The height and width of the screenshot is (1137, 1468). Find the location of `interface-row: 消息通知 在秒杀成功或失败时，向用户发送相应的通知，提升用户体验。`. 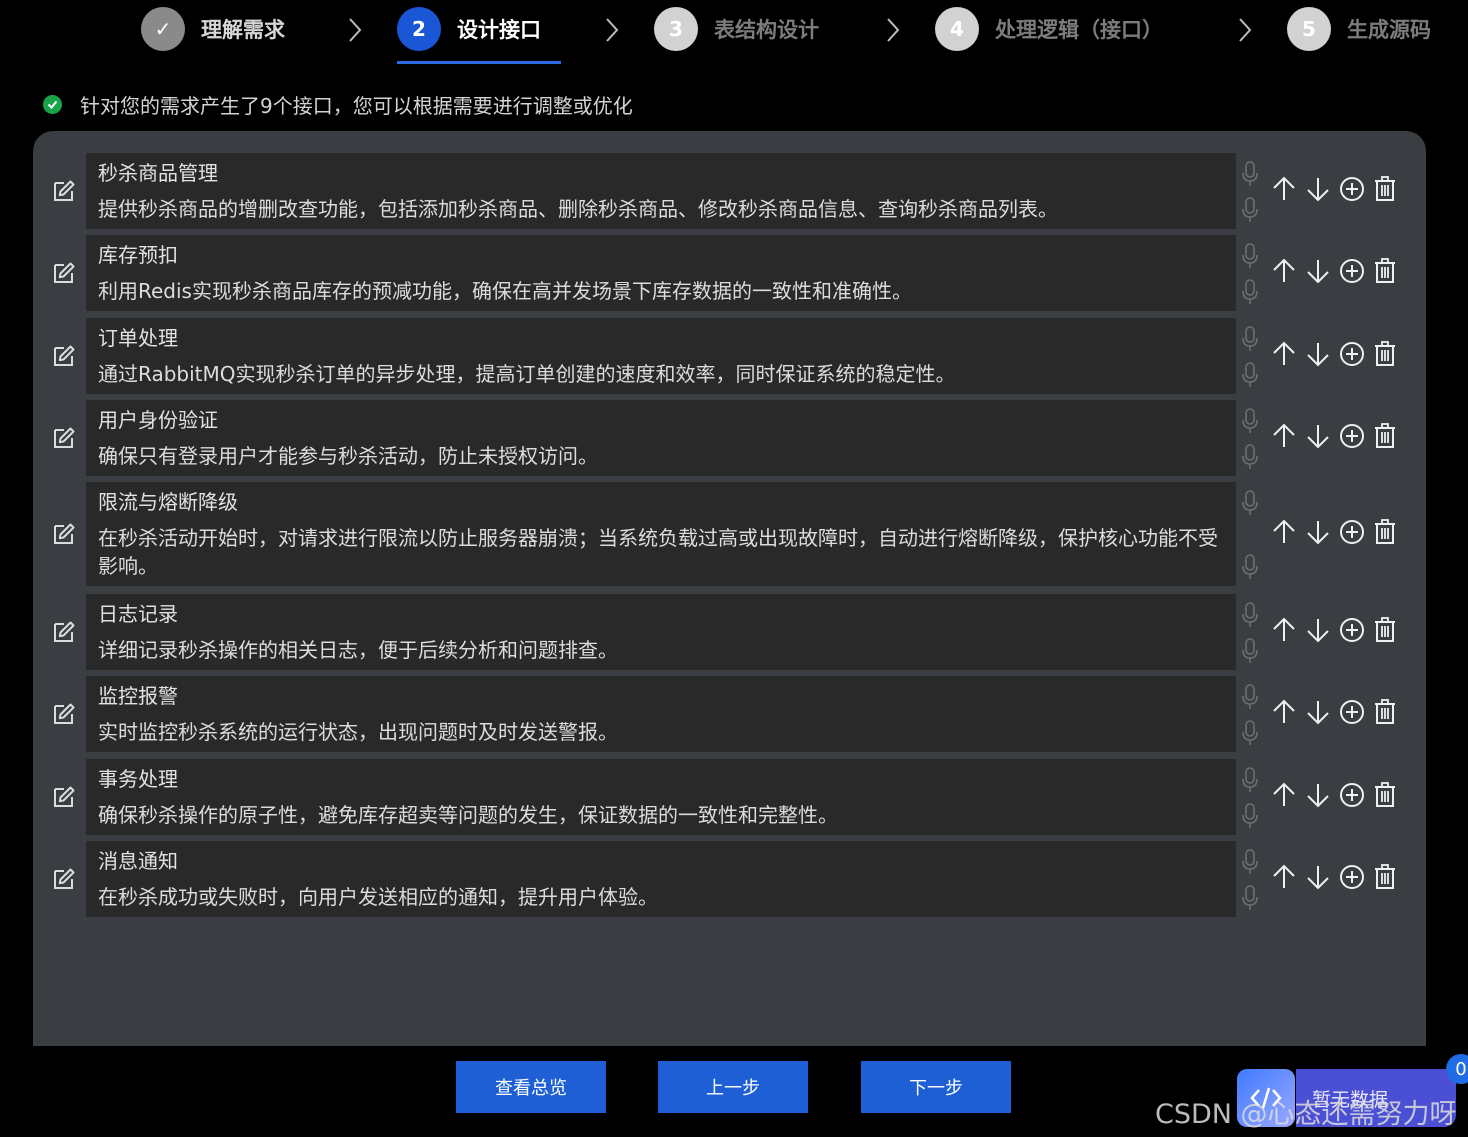

interface-row: 消息通知 在秒杀成功或失败时，向用户发送相应的通知，提升用户体验。 is located at coordinates (729, 879).